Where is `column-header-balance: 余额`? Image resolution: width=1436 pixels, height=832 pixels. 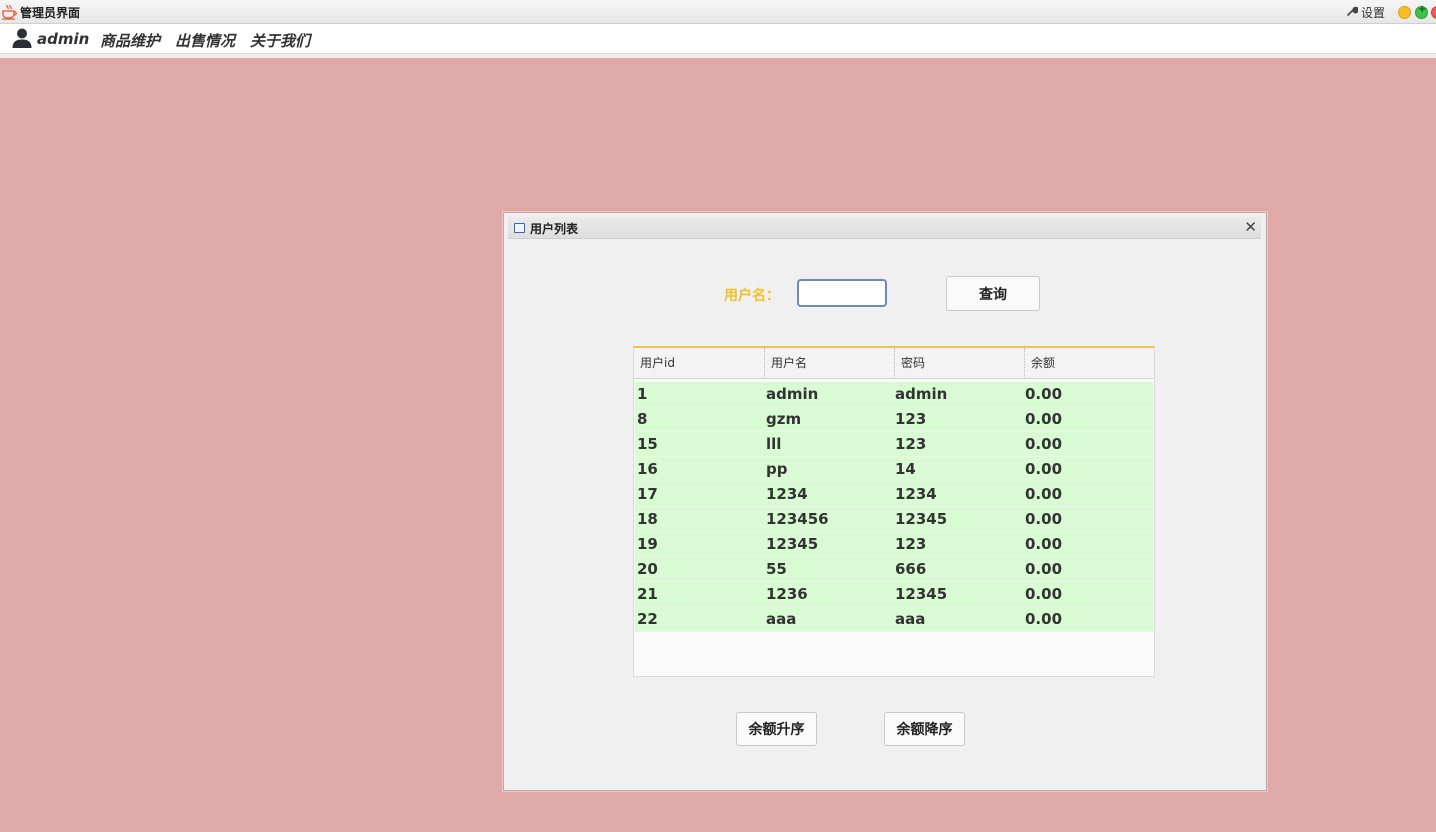
column-header-balance: 余额 is located at coordinates (1089, 363).